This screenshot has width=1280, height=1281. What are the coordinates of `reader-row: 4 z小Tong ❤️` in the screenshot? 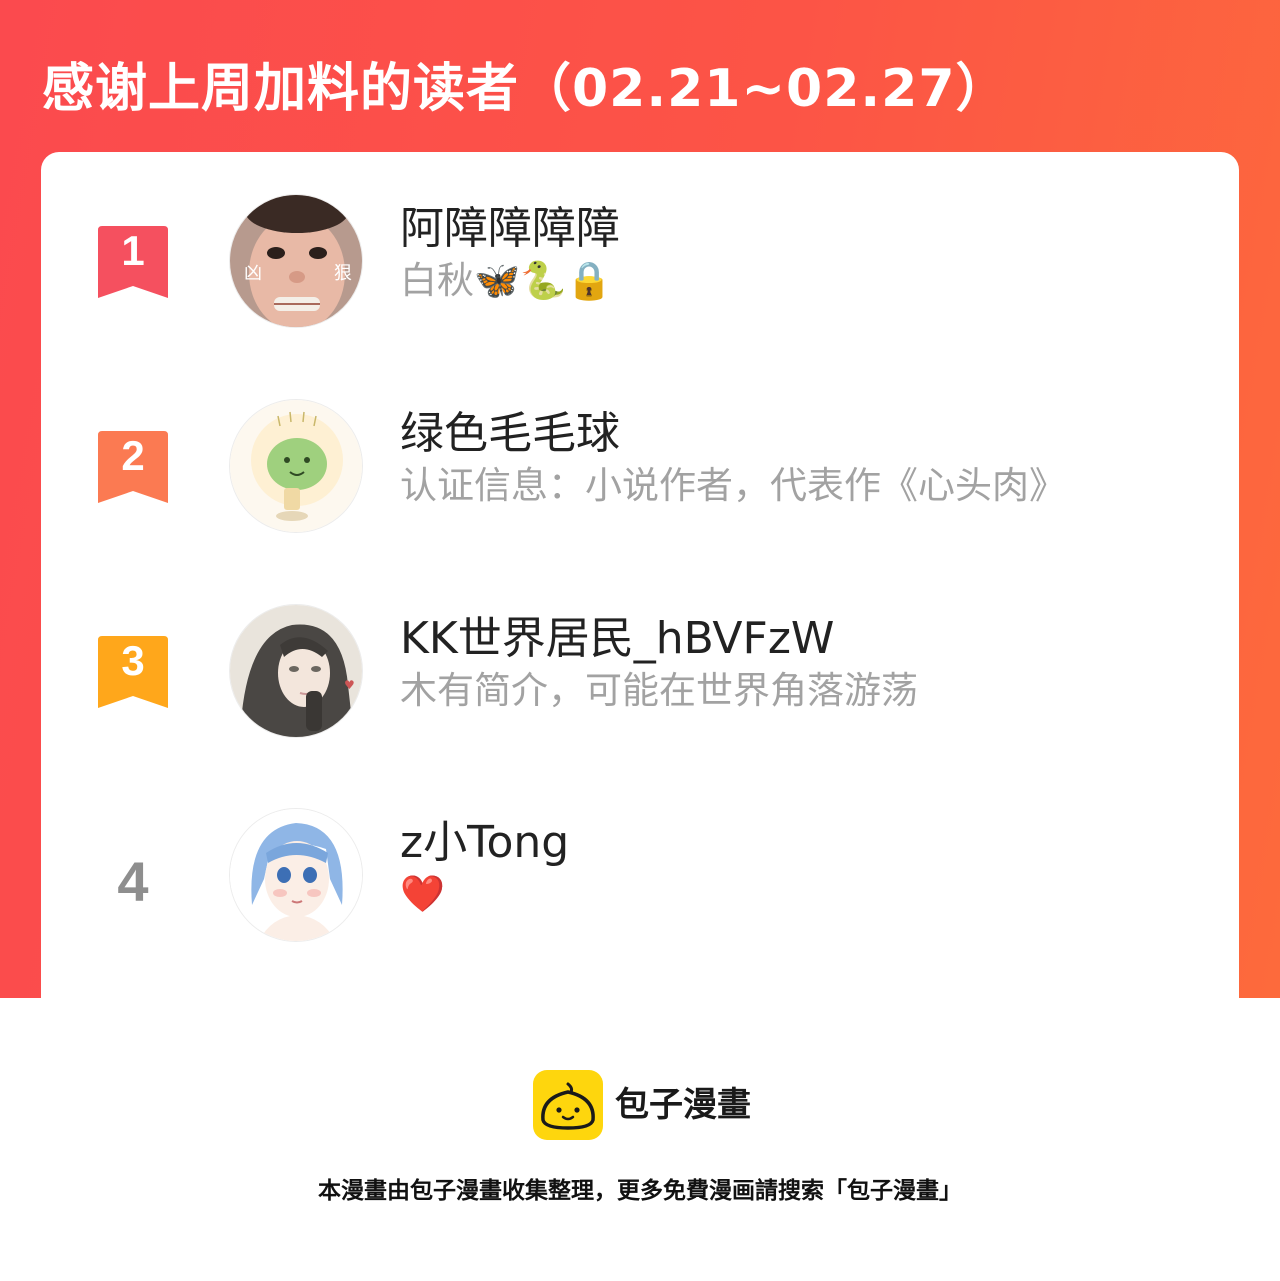 It's located at (640, 878).